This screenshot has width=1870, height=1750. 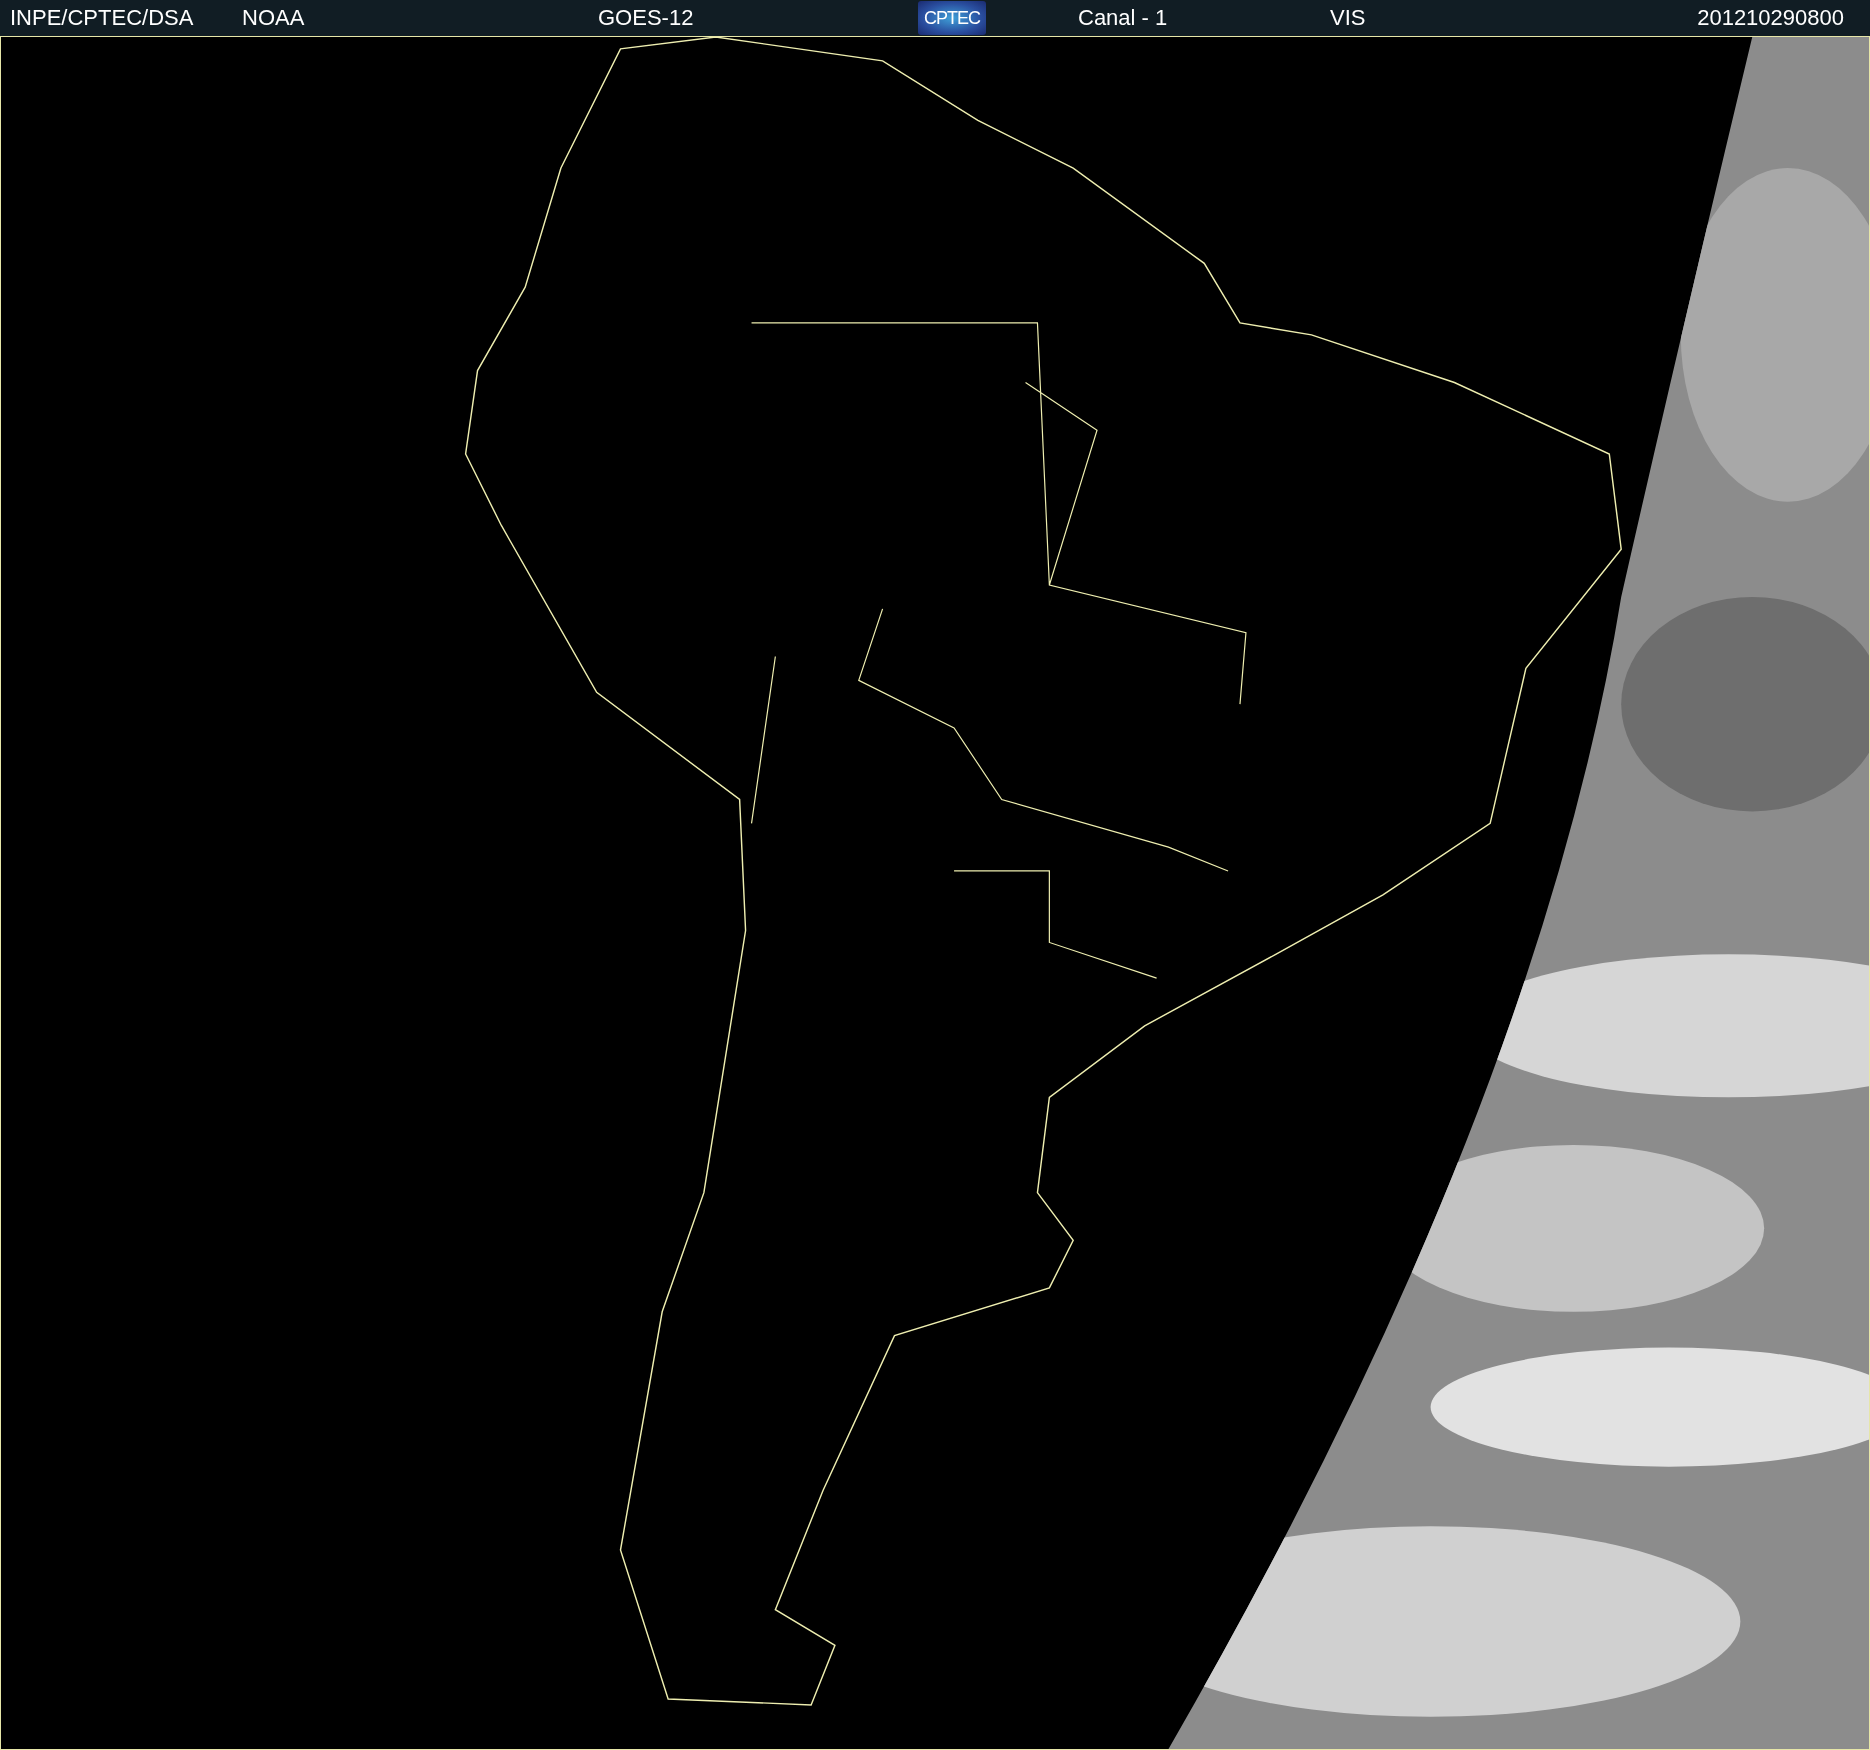 I want to click on timestamp-label: 201210290800, so click(x=1770, y=18).